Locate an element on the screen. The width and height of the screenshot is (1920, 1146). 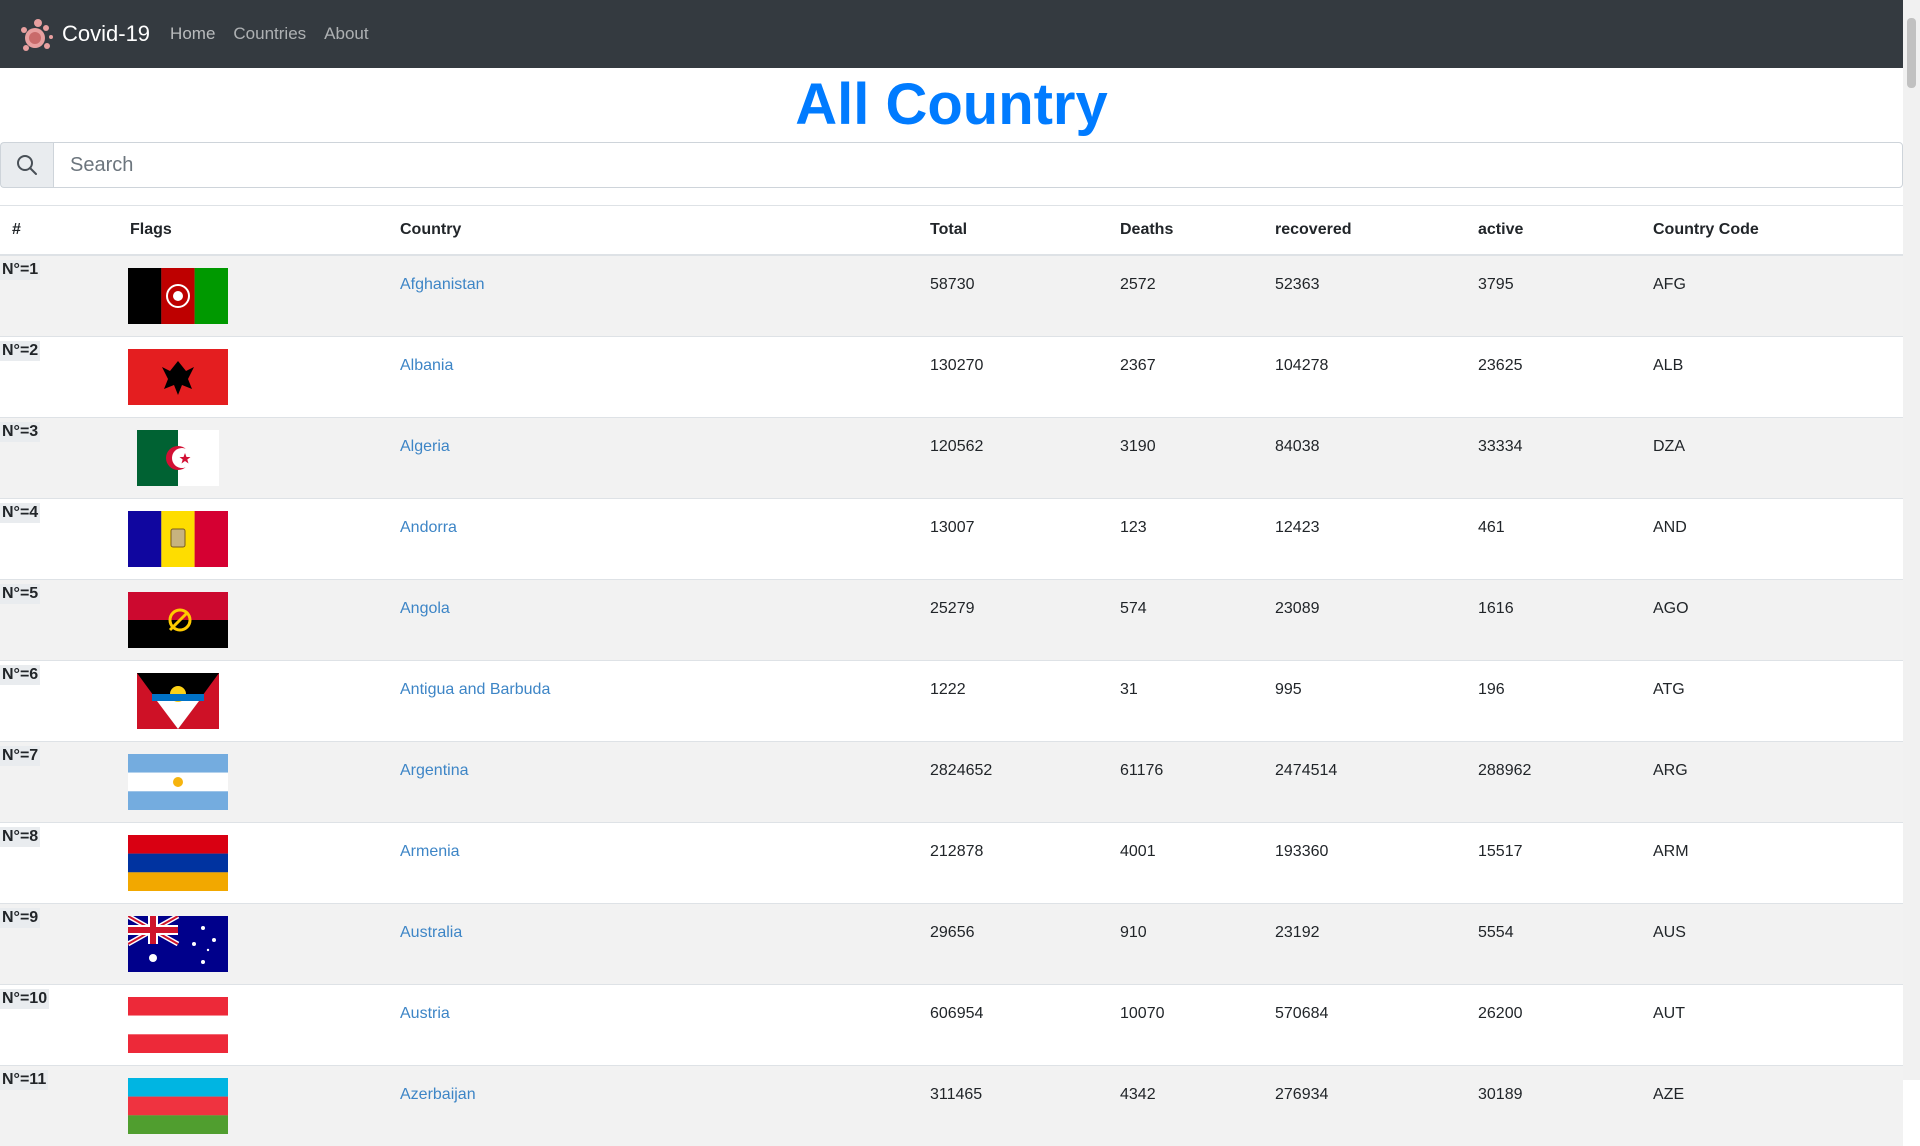
cell-country-code: AGO is located at coordinates (1772, 620).